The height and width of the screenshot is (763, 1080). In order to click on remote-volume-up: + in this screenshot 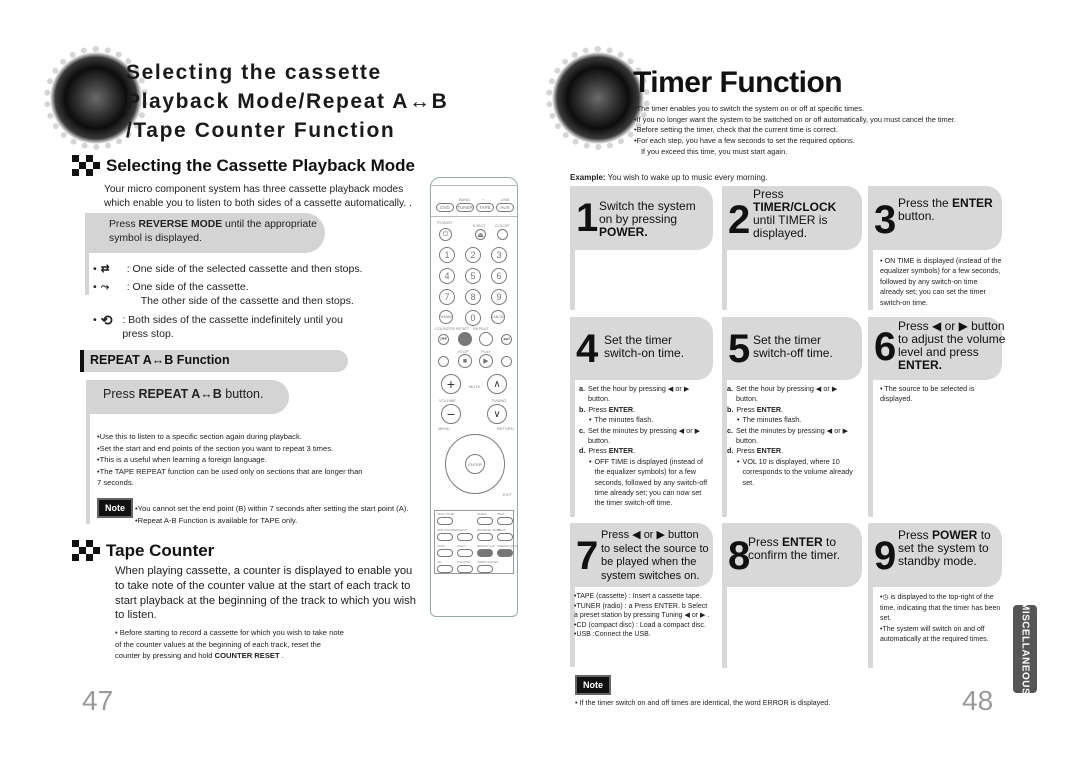, I will do `click(451, 384)`.